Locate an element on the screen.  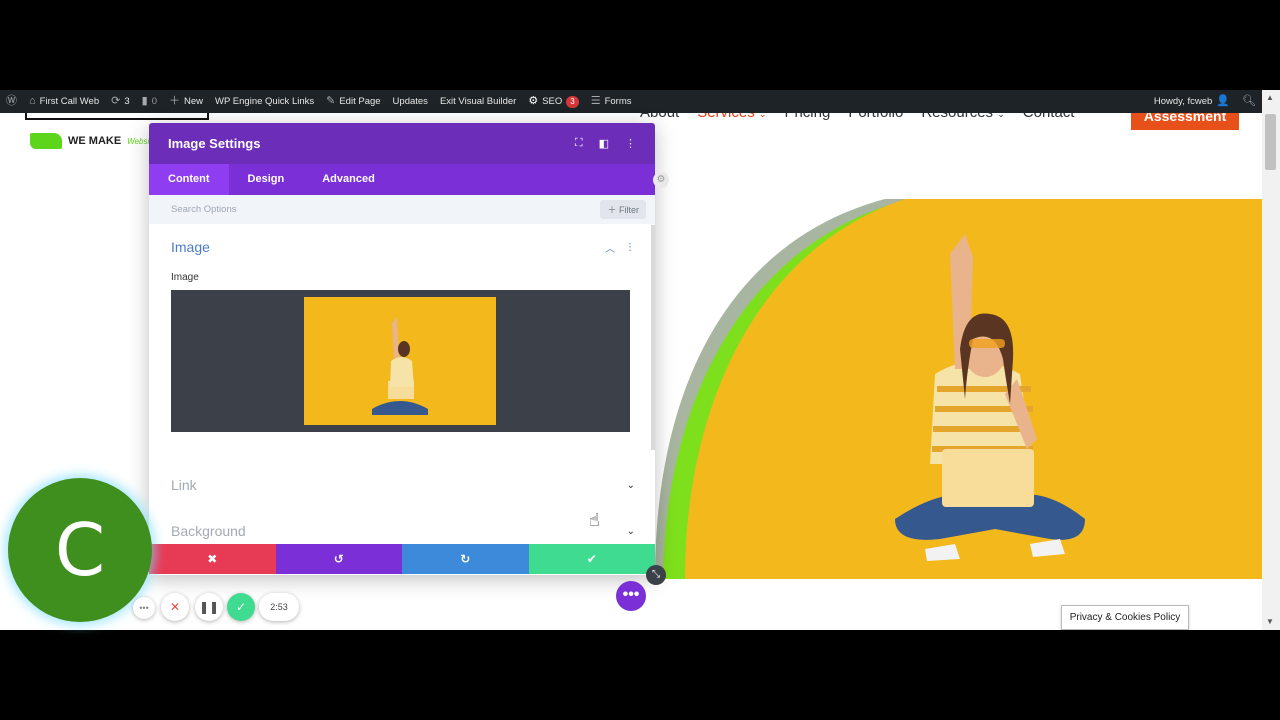
image-thumbnail is located at coordinates (400, 361).